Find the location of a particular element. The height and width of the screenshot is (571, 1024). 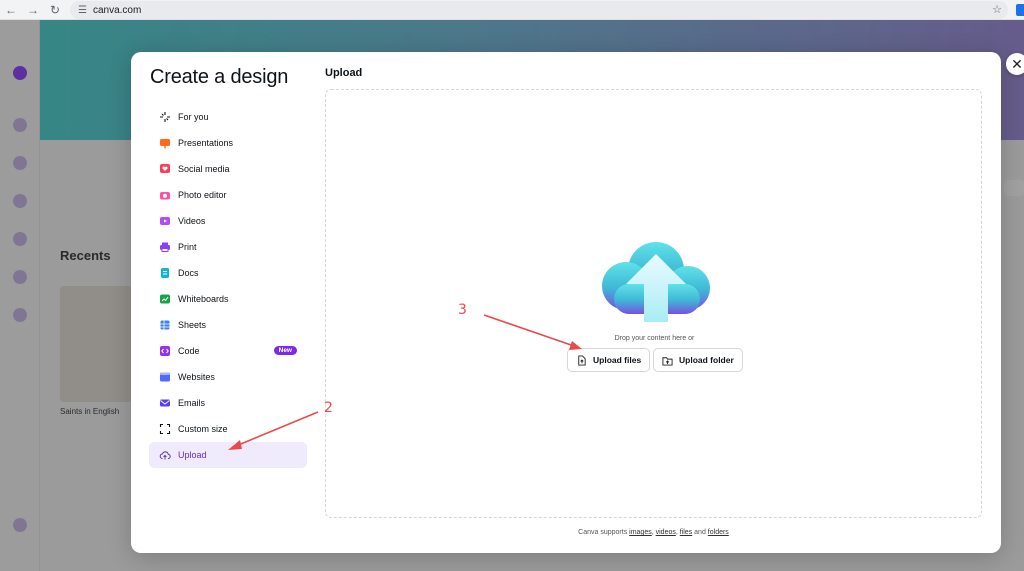

menu-item-label: Code is located at coordinates (189, 351).